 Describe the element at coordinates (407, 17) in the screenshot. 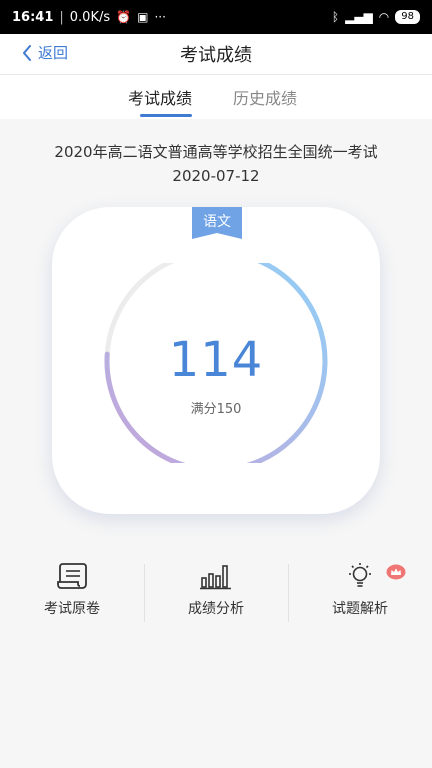

I see `battery-indicator: 98` at that location.